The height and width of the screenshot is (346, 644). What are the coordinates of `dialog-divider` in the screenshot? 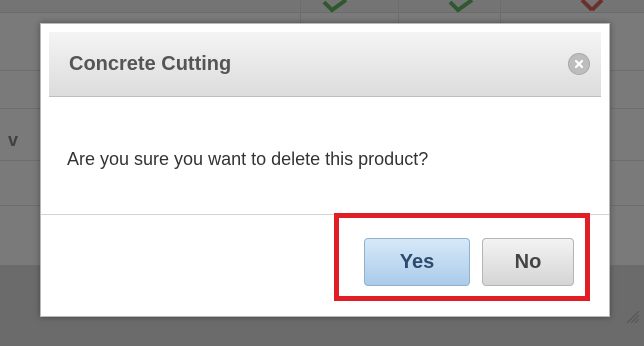 It's located at (325, 214).